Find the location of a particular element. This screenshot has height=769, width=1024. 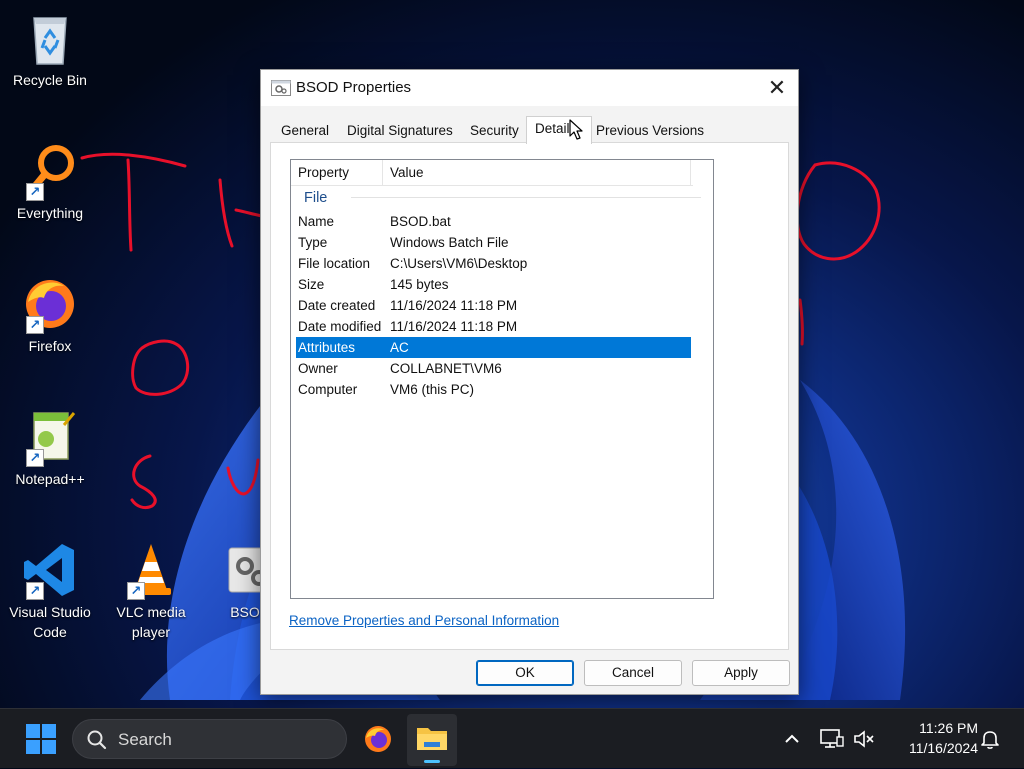

property-name: Attributes is located at coordinates (327, 347).